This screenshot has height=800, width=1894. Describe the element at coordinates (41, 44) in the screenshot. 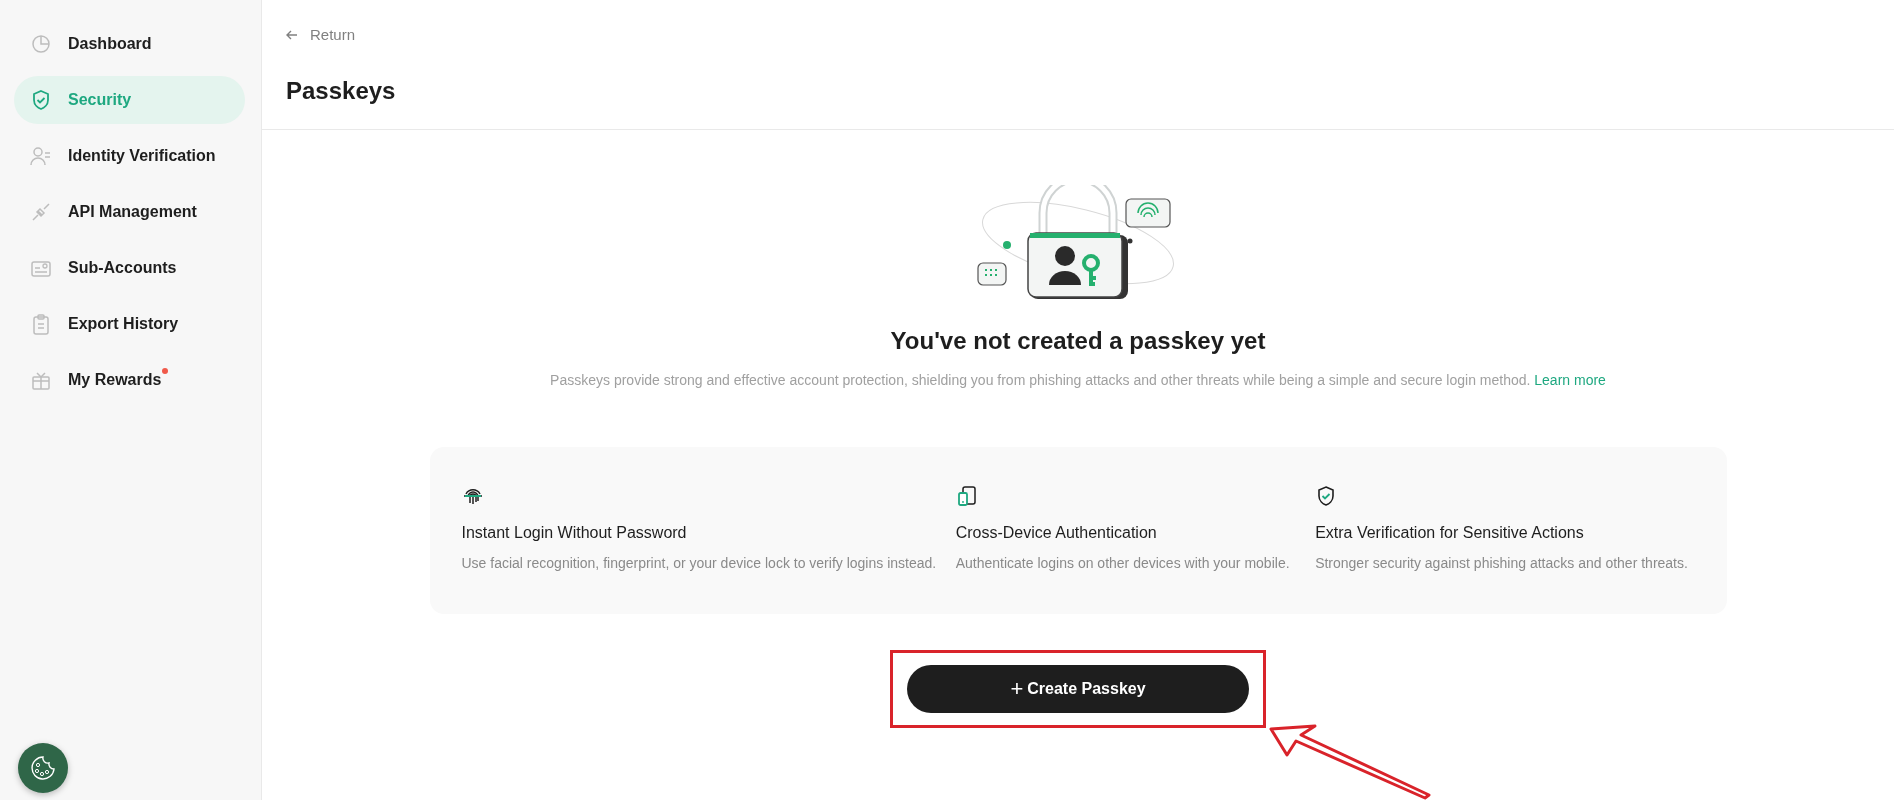

I see `pie-chart-icon` at that location.